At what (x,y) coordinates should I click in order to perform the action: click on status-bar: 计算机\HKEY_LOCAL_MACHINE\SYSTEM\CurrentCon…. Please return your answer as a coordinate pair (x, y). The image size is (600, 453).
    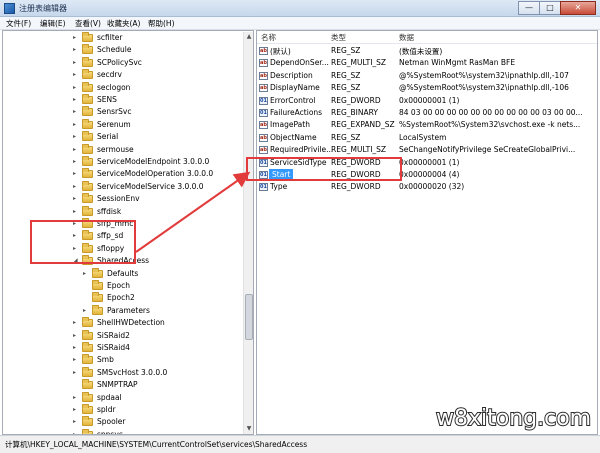
    Looking at the image, I should click on (300, 444).